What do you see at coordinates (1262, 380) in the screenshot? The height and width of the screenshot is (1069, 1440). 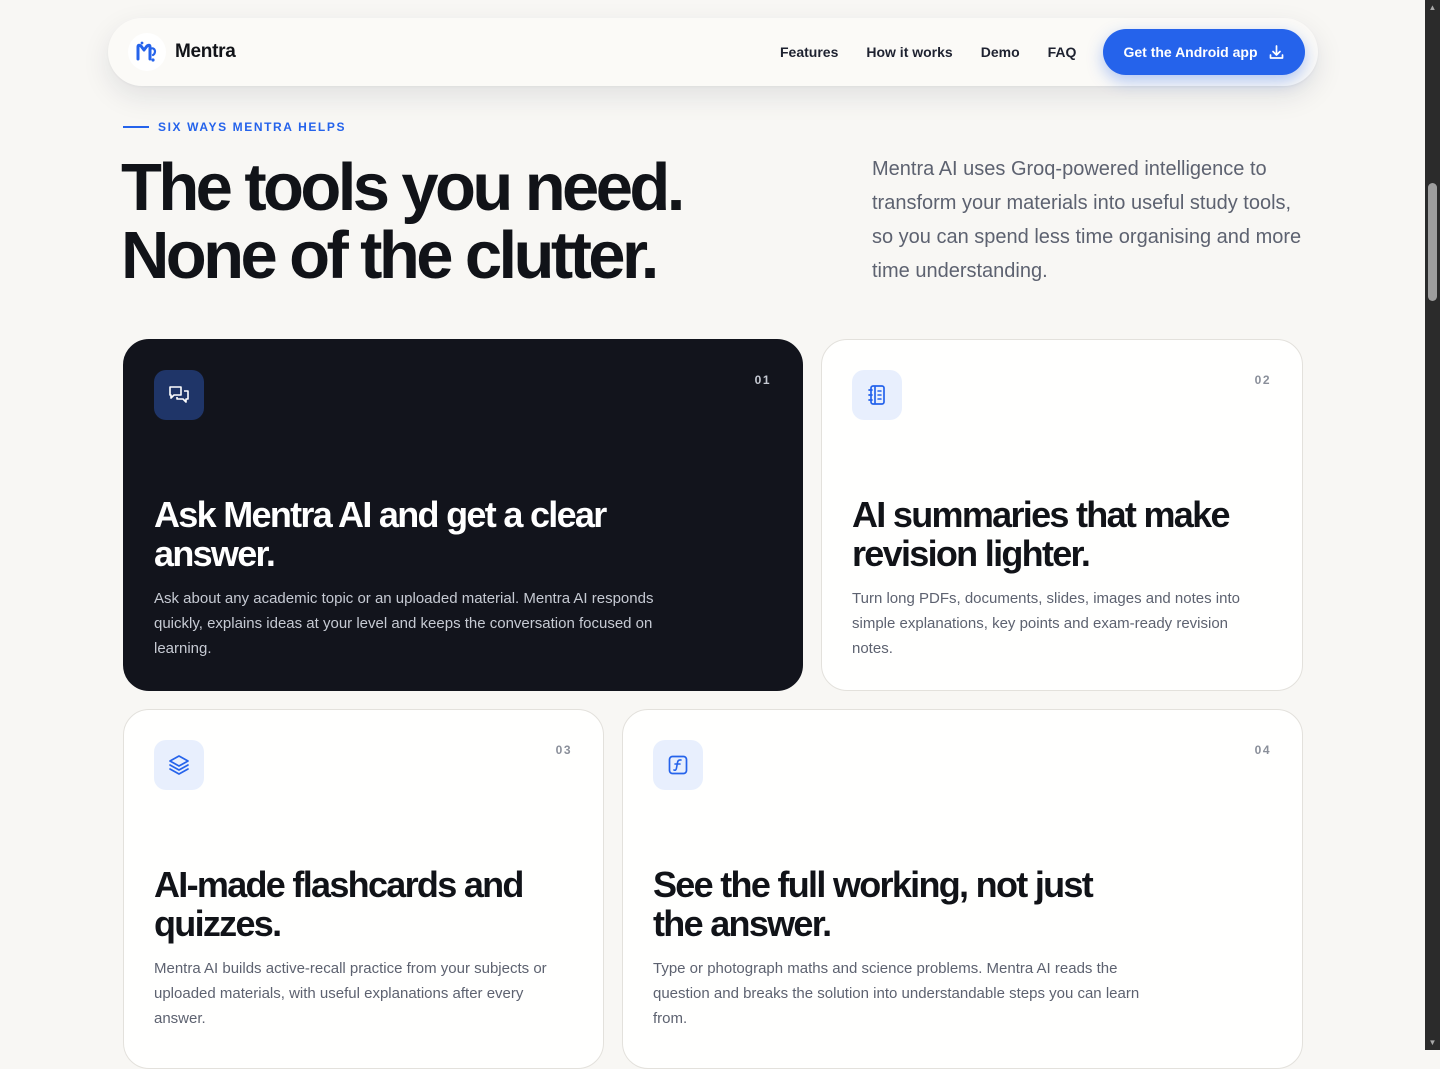 I see `card-number: 02` at bounding box center [1262, 380].